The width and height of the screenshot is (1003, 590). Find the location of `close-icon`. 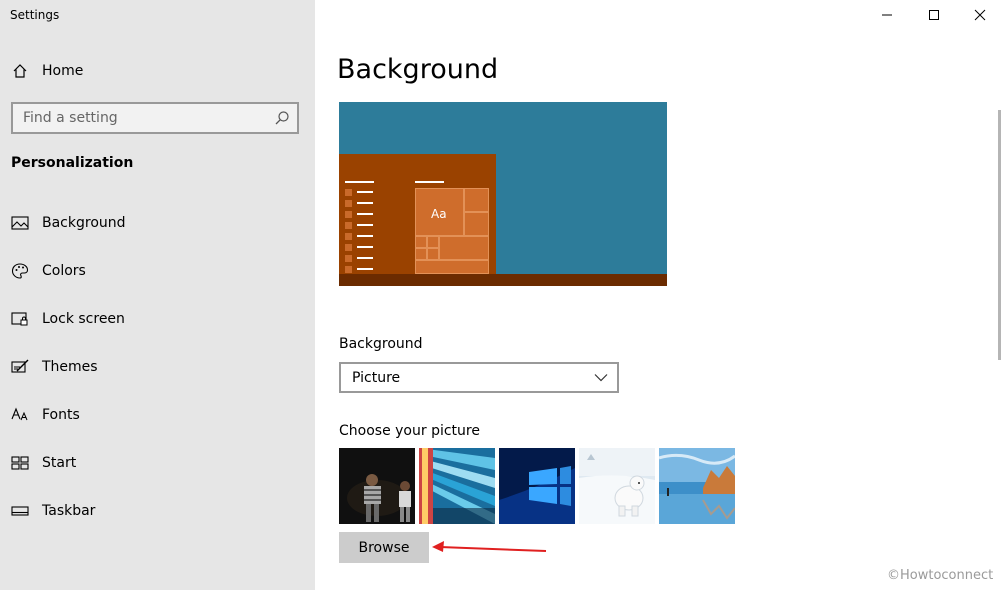

close-icon is located at coordinates (980, 15).